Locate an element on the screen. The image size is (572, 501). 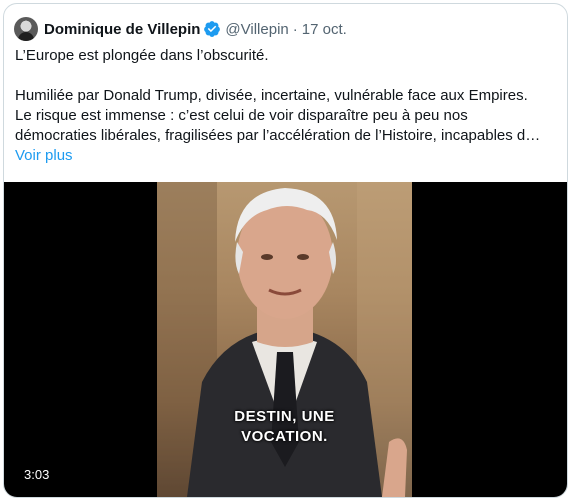
author-handle: @Villepin is located at coordinates (256, 29).